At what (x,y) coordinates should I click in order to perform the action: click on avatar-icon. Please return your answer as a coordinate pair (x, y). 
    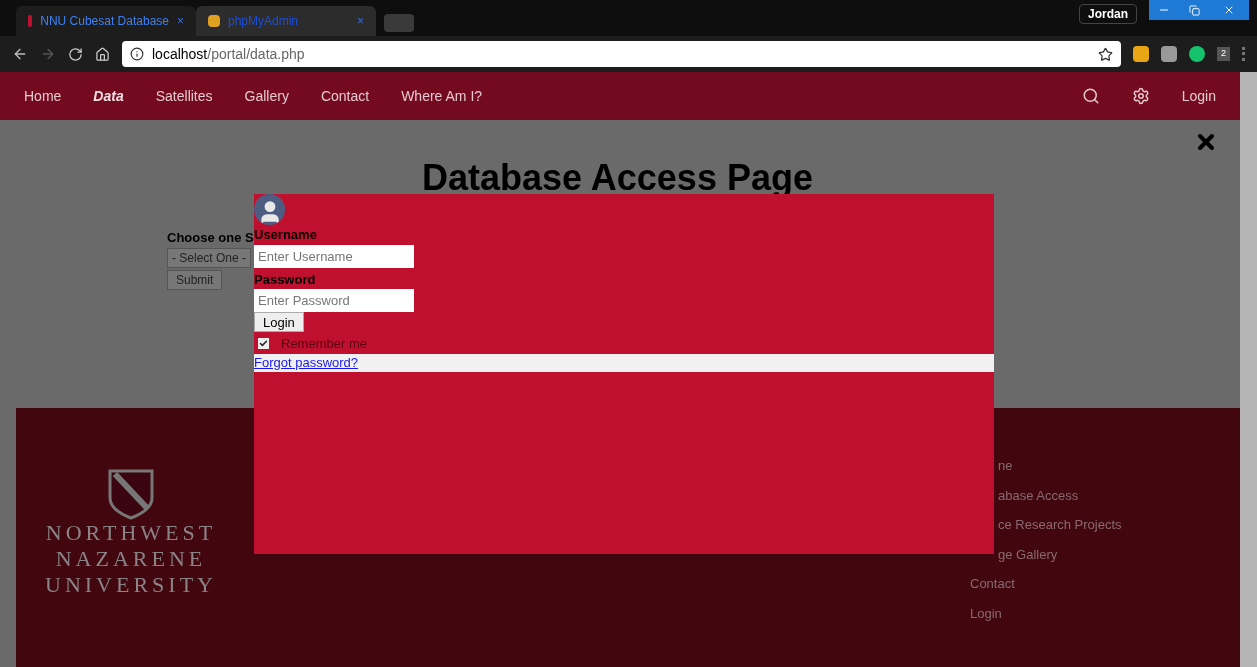
    Looking at the image, I should click on (269, 209).